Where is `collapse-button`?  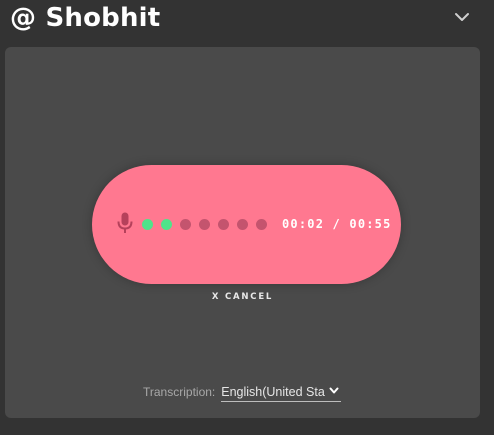
collapse-button is located at coordinates (462, 17).